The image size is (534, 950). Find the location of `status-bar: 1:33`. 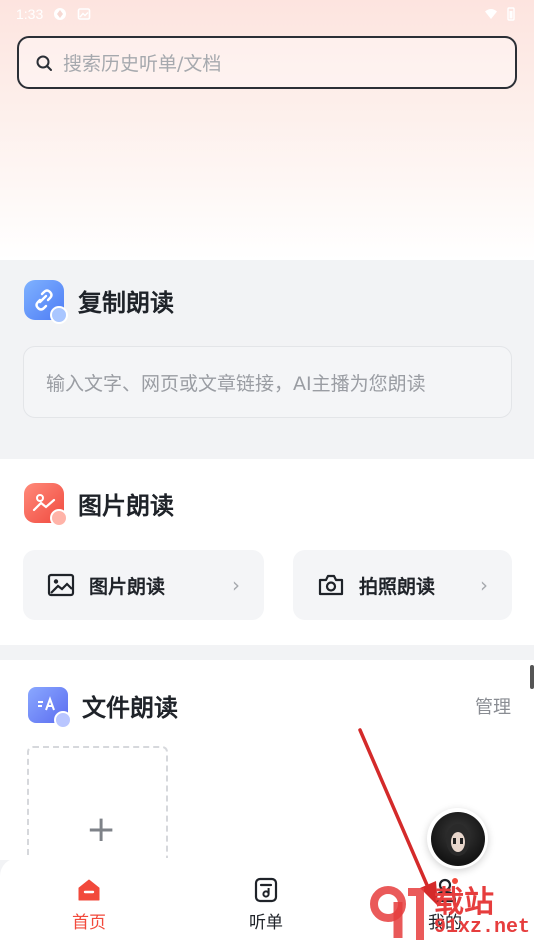

status-bar: 1:33 is located at coordinates (267, 14).